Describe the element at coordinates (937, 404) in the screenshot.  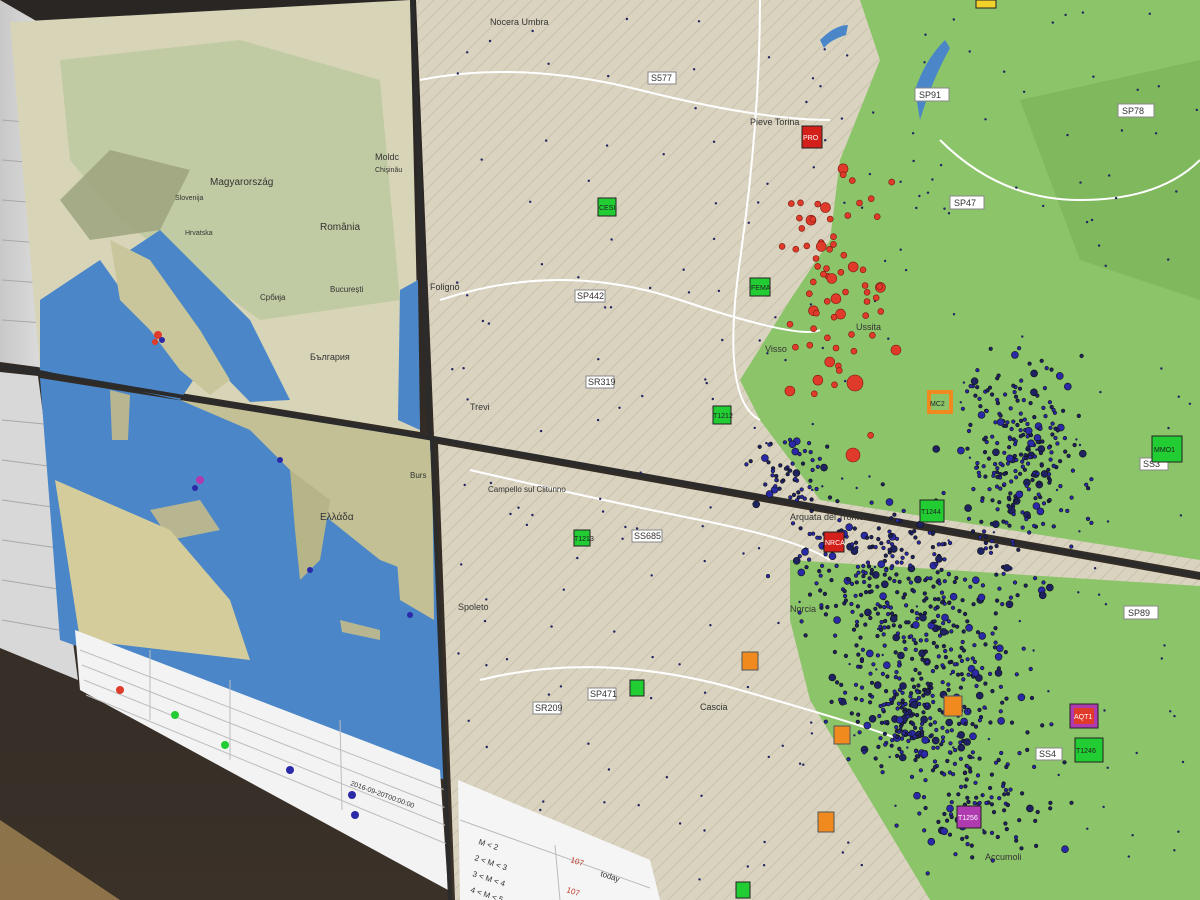
I see `station-label-mc2: MC2` at that location.